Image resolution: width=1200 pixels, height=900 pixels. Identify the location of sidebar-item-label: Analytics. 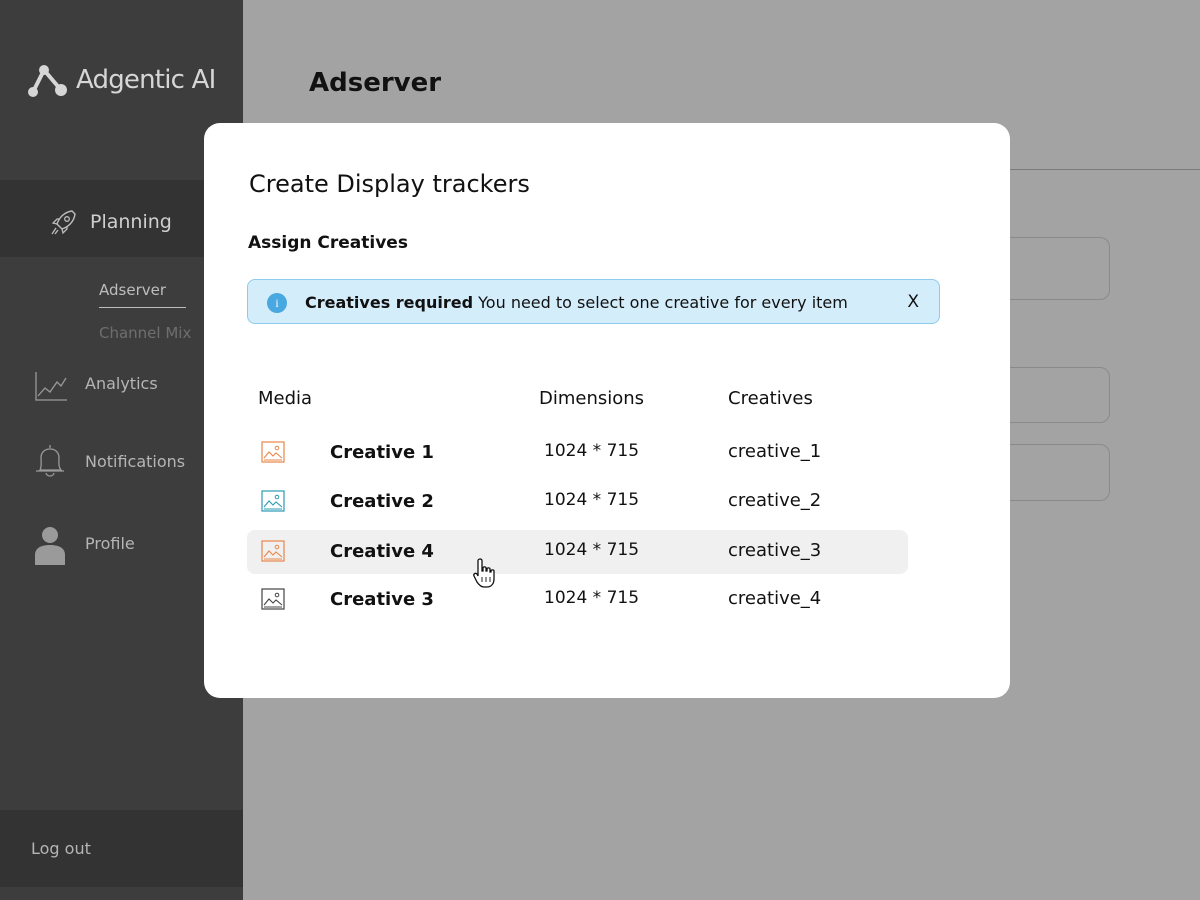
(121, 383).